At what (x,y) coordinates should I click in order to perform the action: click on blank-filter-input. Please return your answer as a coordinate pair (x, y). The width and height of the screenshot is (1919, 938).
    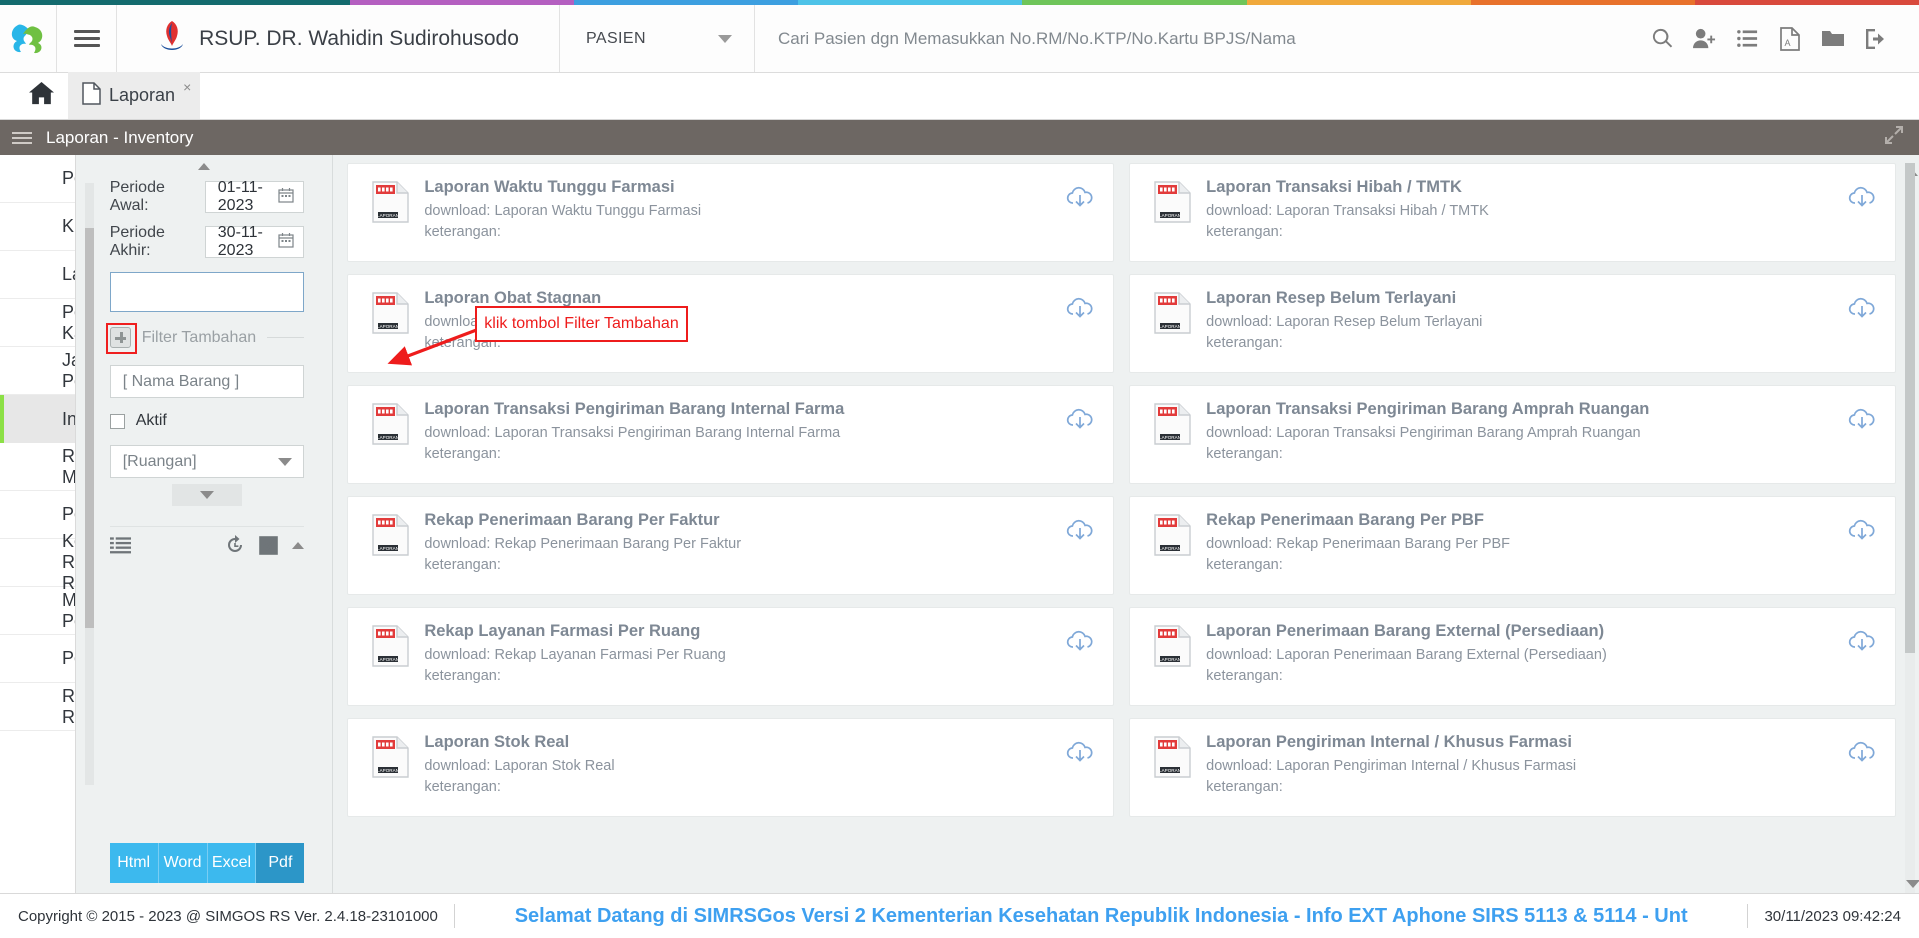
    Looking at the image, I should click on (207, 292).